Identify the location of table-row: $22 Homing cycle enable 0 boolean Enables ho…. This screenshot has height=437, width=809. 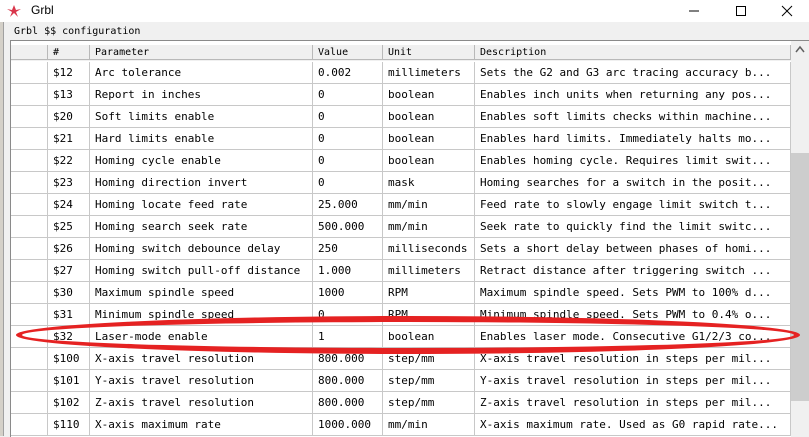
(401, 161).